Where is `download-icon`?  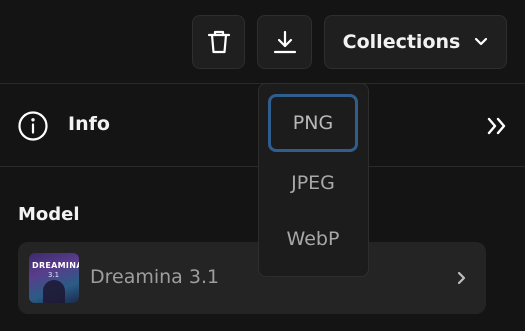
download-icon is located at coordinates (284, 42).